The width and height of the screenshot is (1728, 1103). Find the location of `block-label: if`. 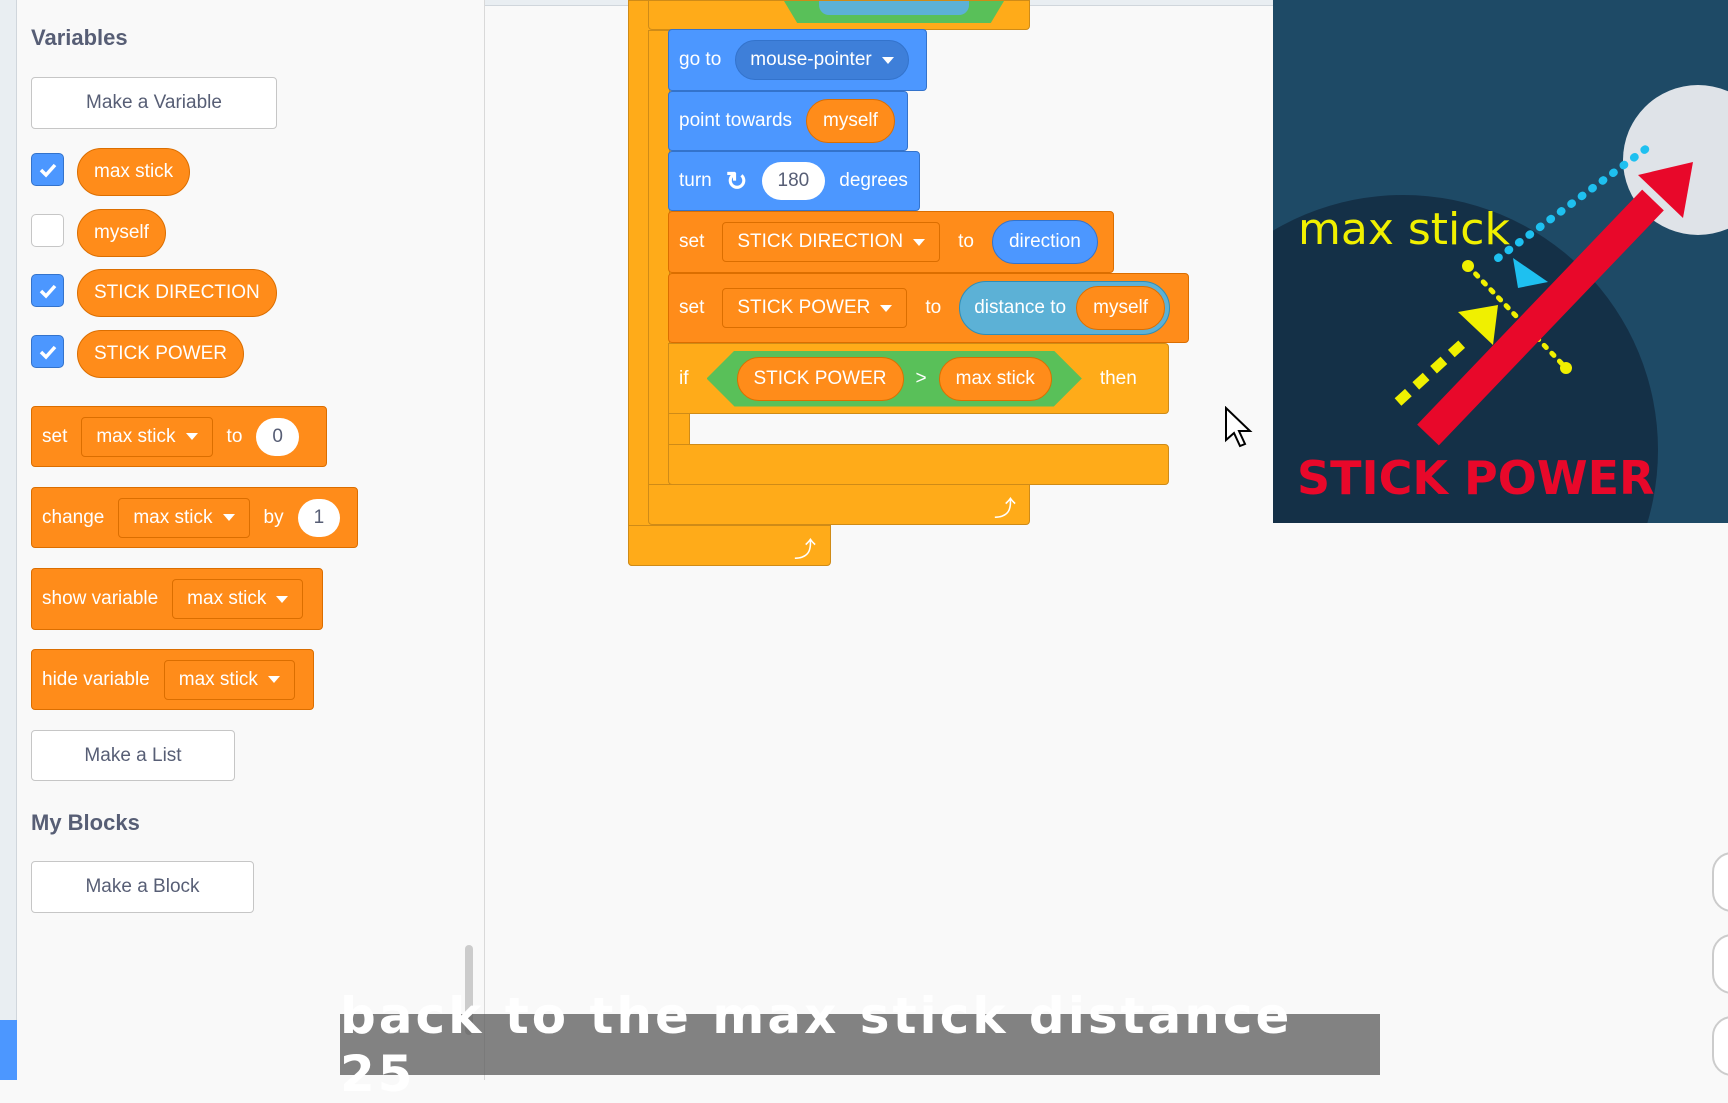

block-label: if is located at coordinates (684, 378).